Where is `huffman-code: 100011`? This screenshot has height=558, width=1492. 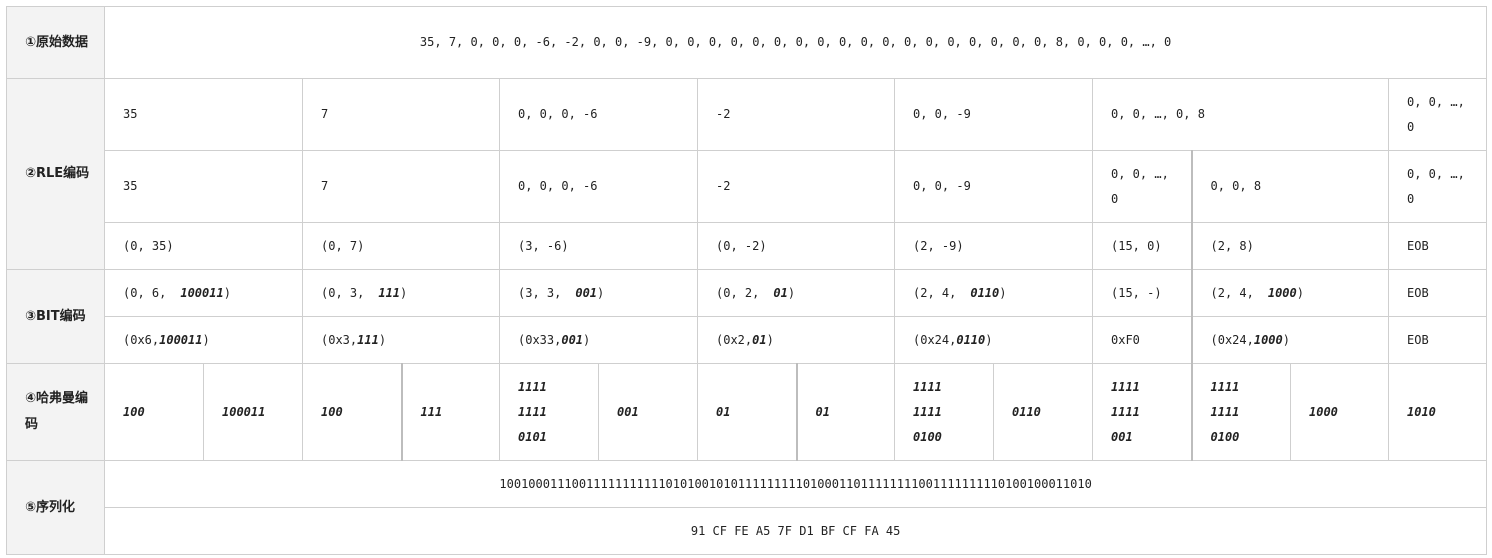
huffman-code: 100011 is located at coordinates (244, 411).